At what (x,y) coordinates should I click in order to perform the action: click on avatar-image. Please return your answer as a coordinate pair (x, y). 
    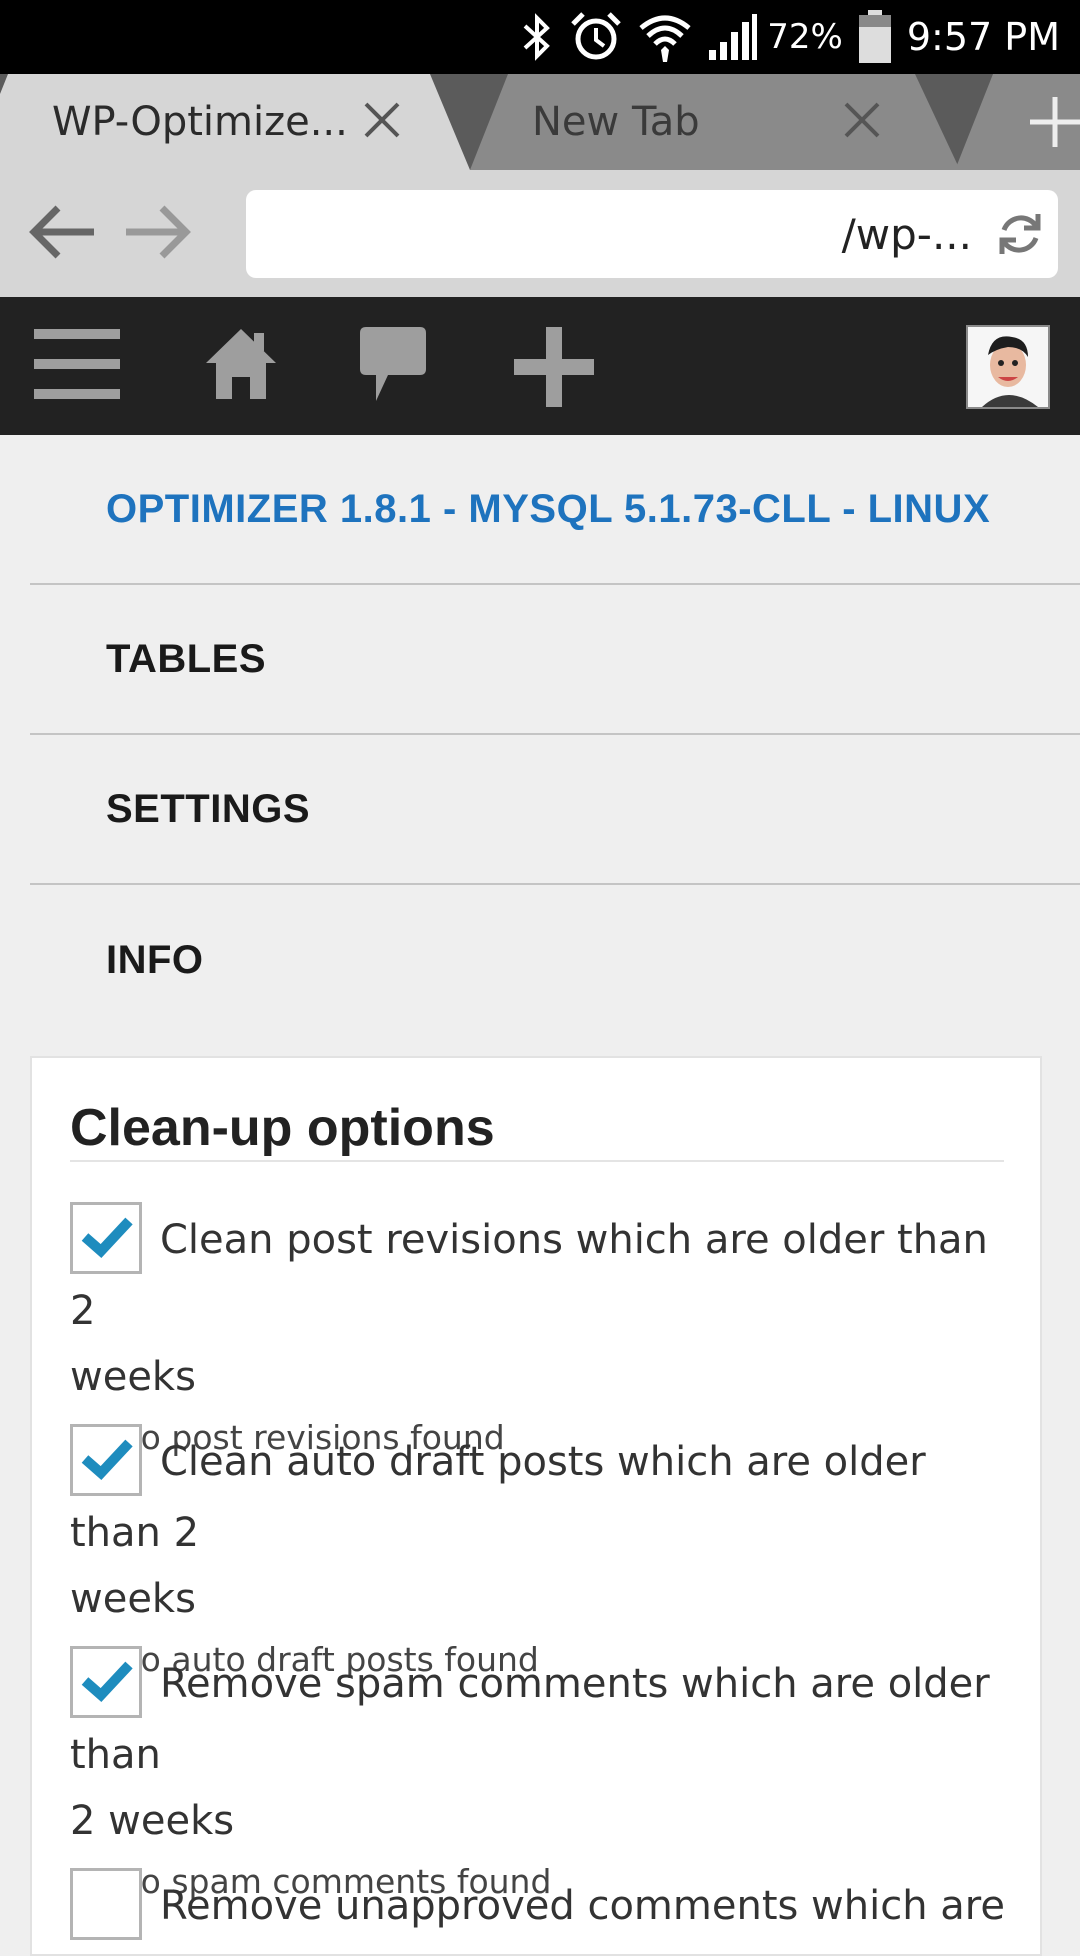
    Looking at the image, I should click on (1008, 367).